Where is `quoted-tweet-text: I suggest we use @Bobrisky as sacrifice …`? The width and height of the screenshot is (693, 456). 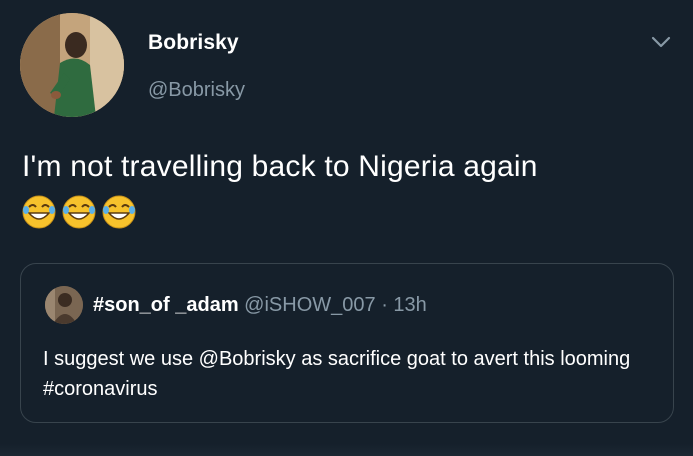 quoted-tweet-text: I suggest we use @Bobrisky as sacrifice … is located at coordinates (337, 374).